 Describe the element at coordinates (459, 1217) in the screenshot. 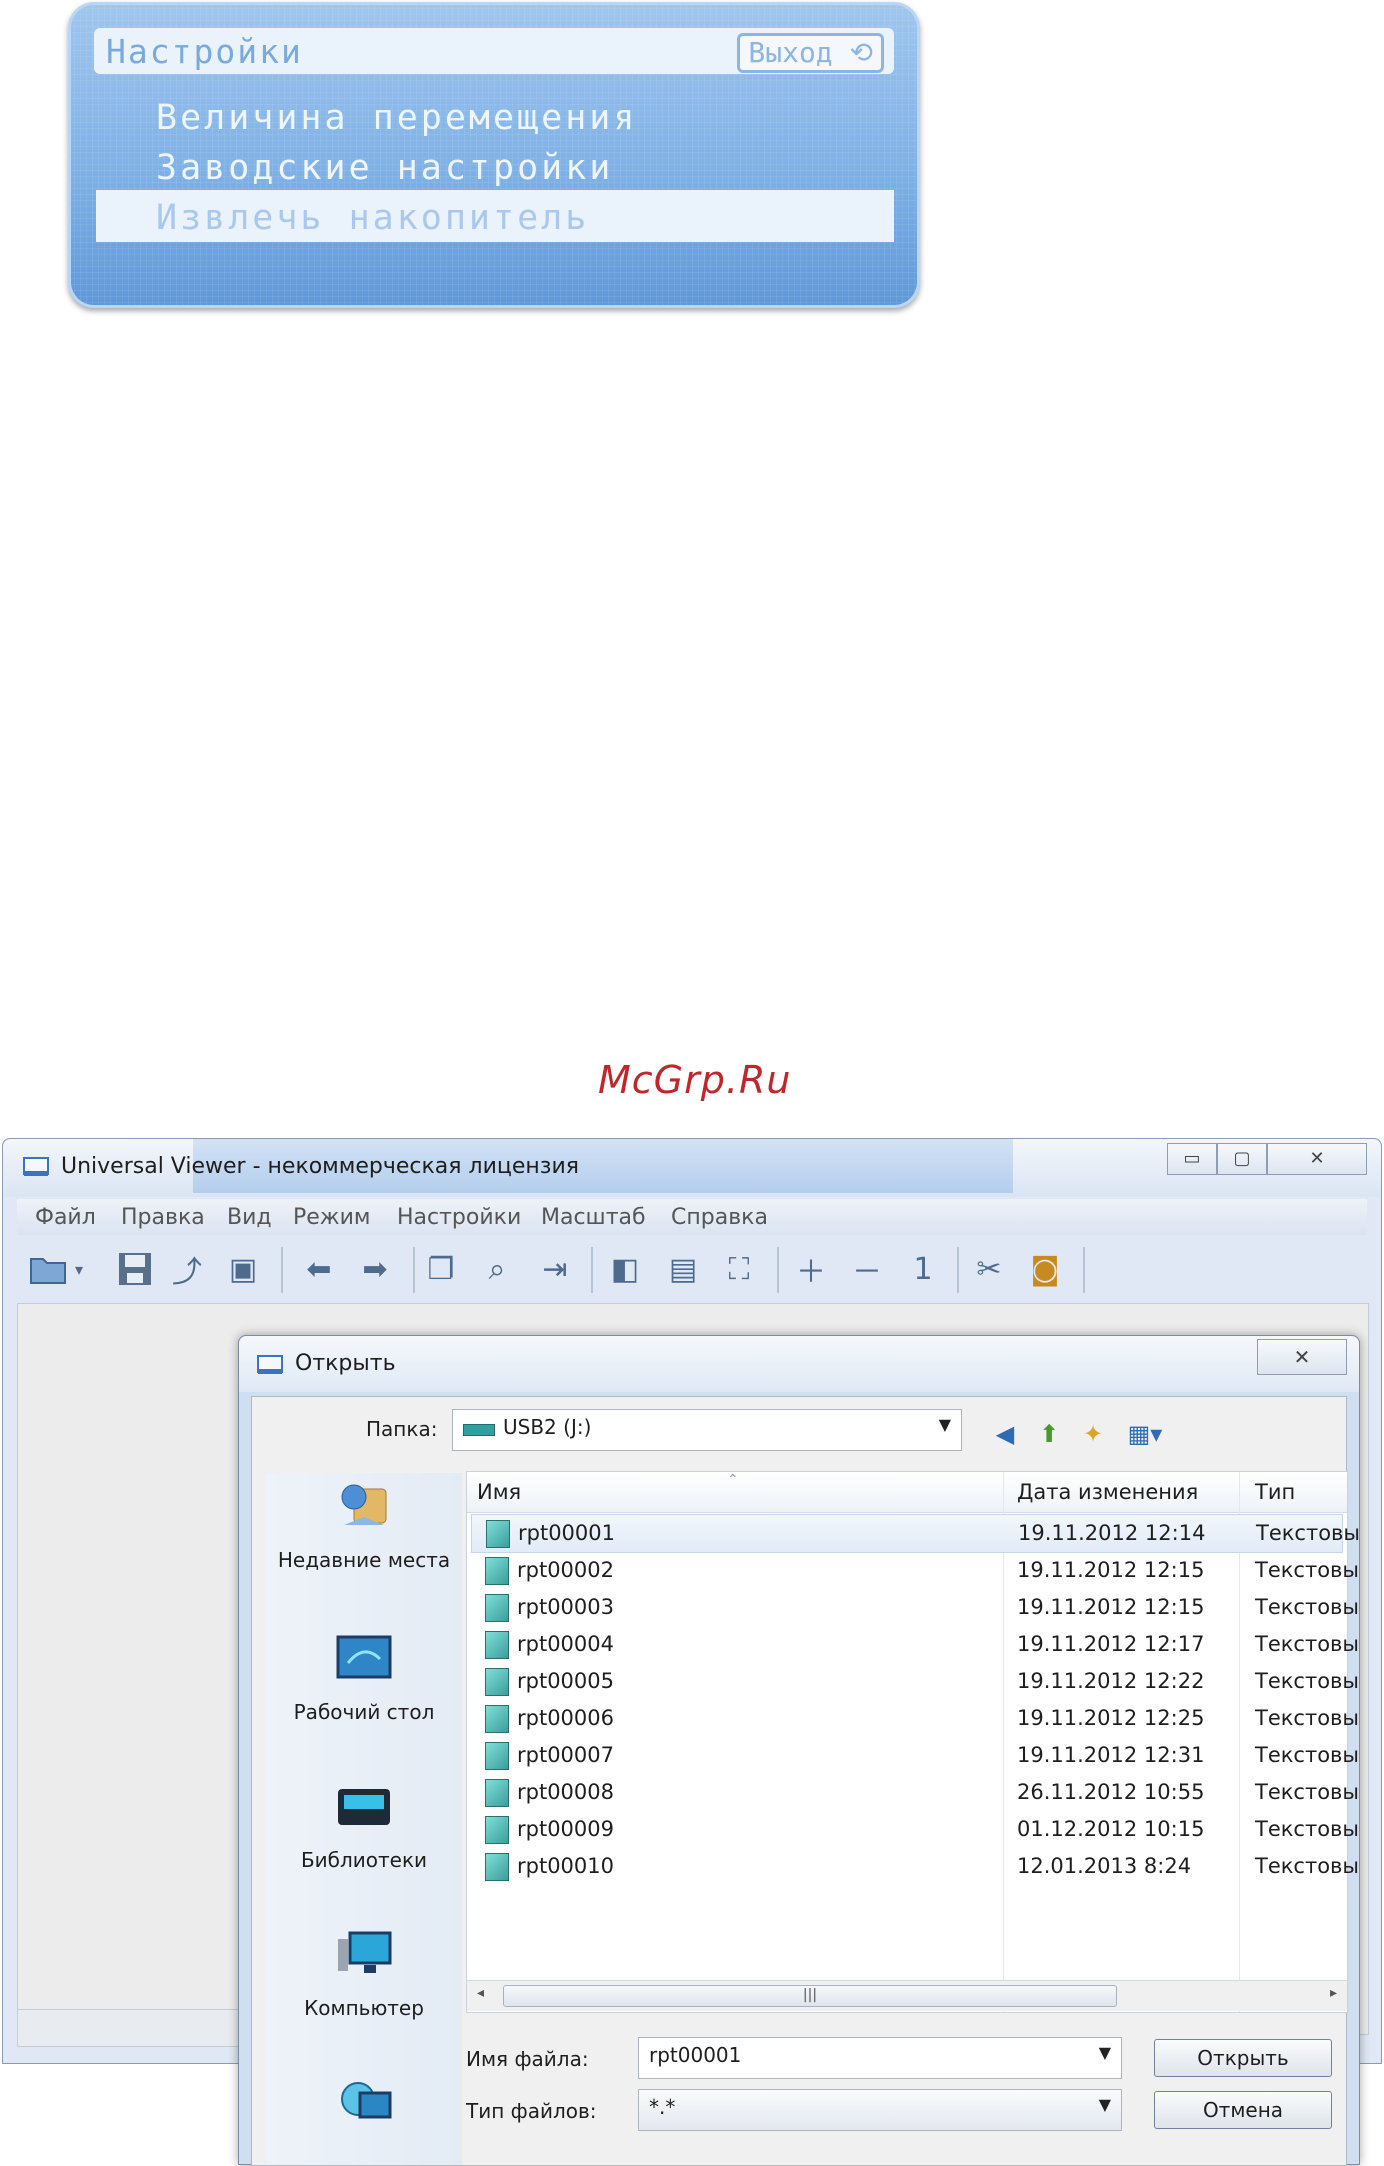

I see `menu-settings: Настройки` at that location.